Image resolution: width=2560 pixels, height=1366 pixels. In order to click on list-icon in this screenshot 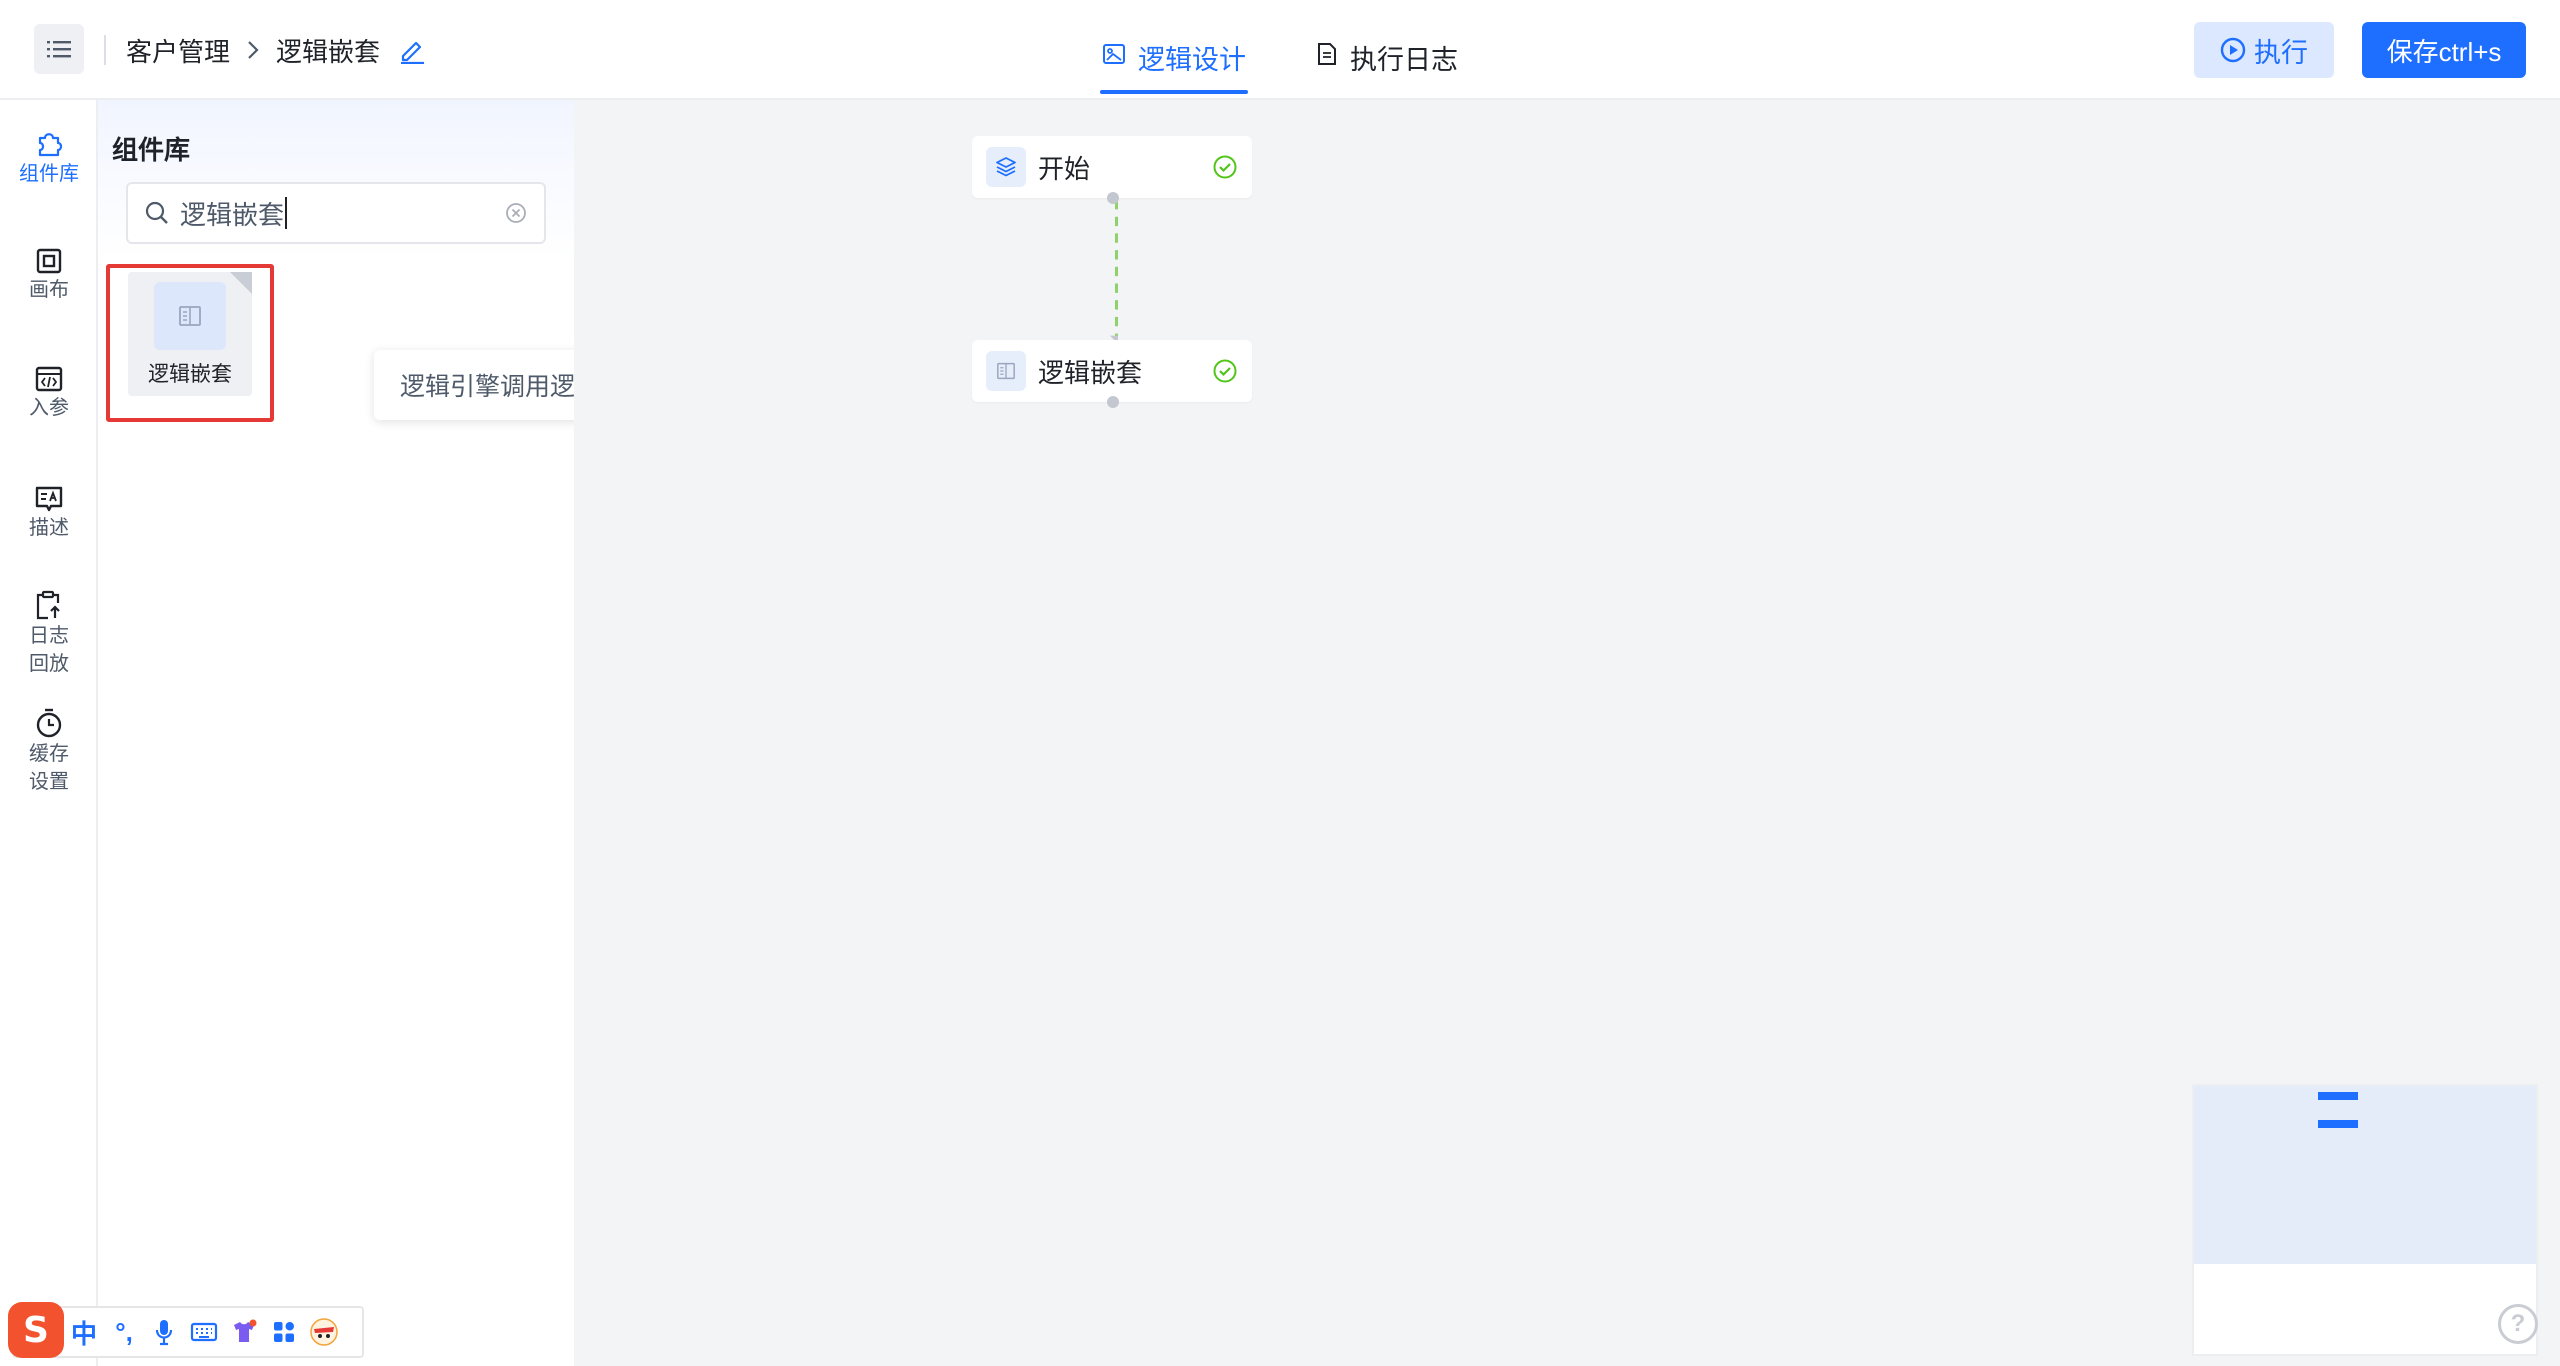, I will do `click(59, 49)`.